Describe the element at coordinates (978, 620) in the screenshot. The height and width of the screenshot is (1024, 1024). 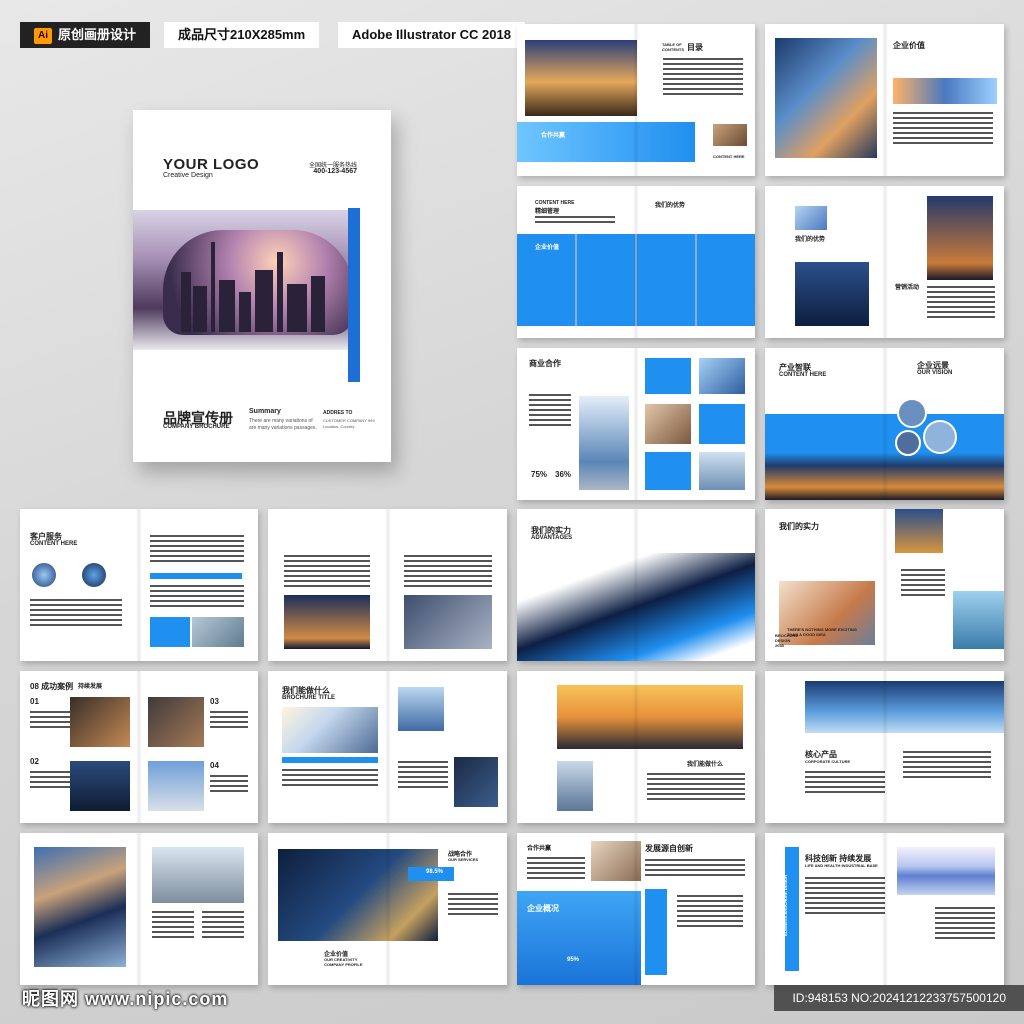
I see `coast-photo` at that location.